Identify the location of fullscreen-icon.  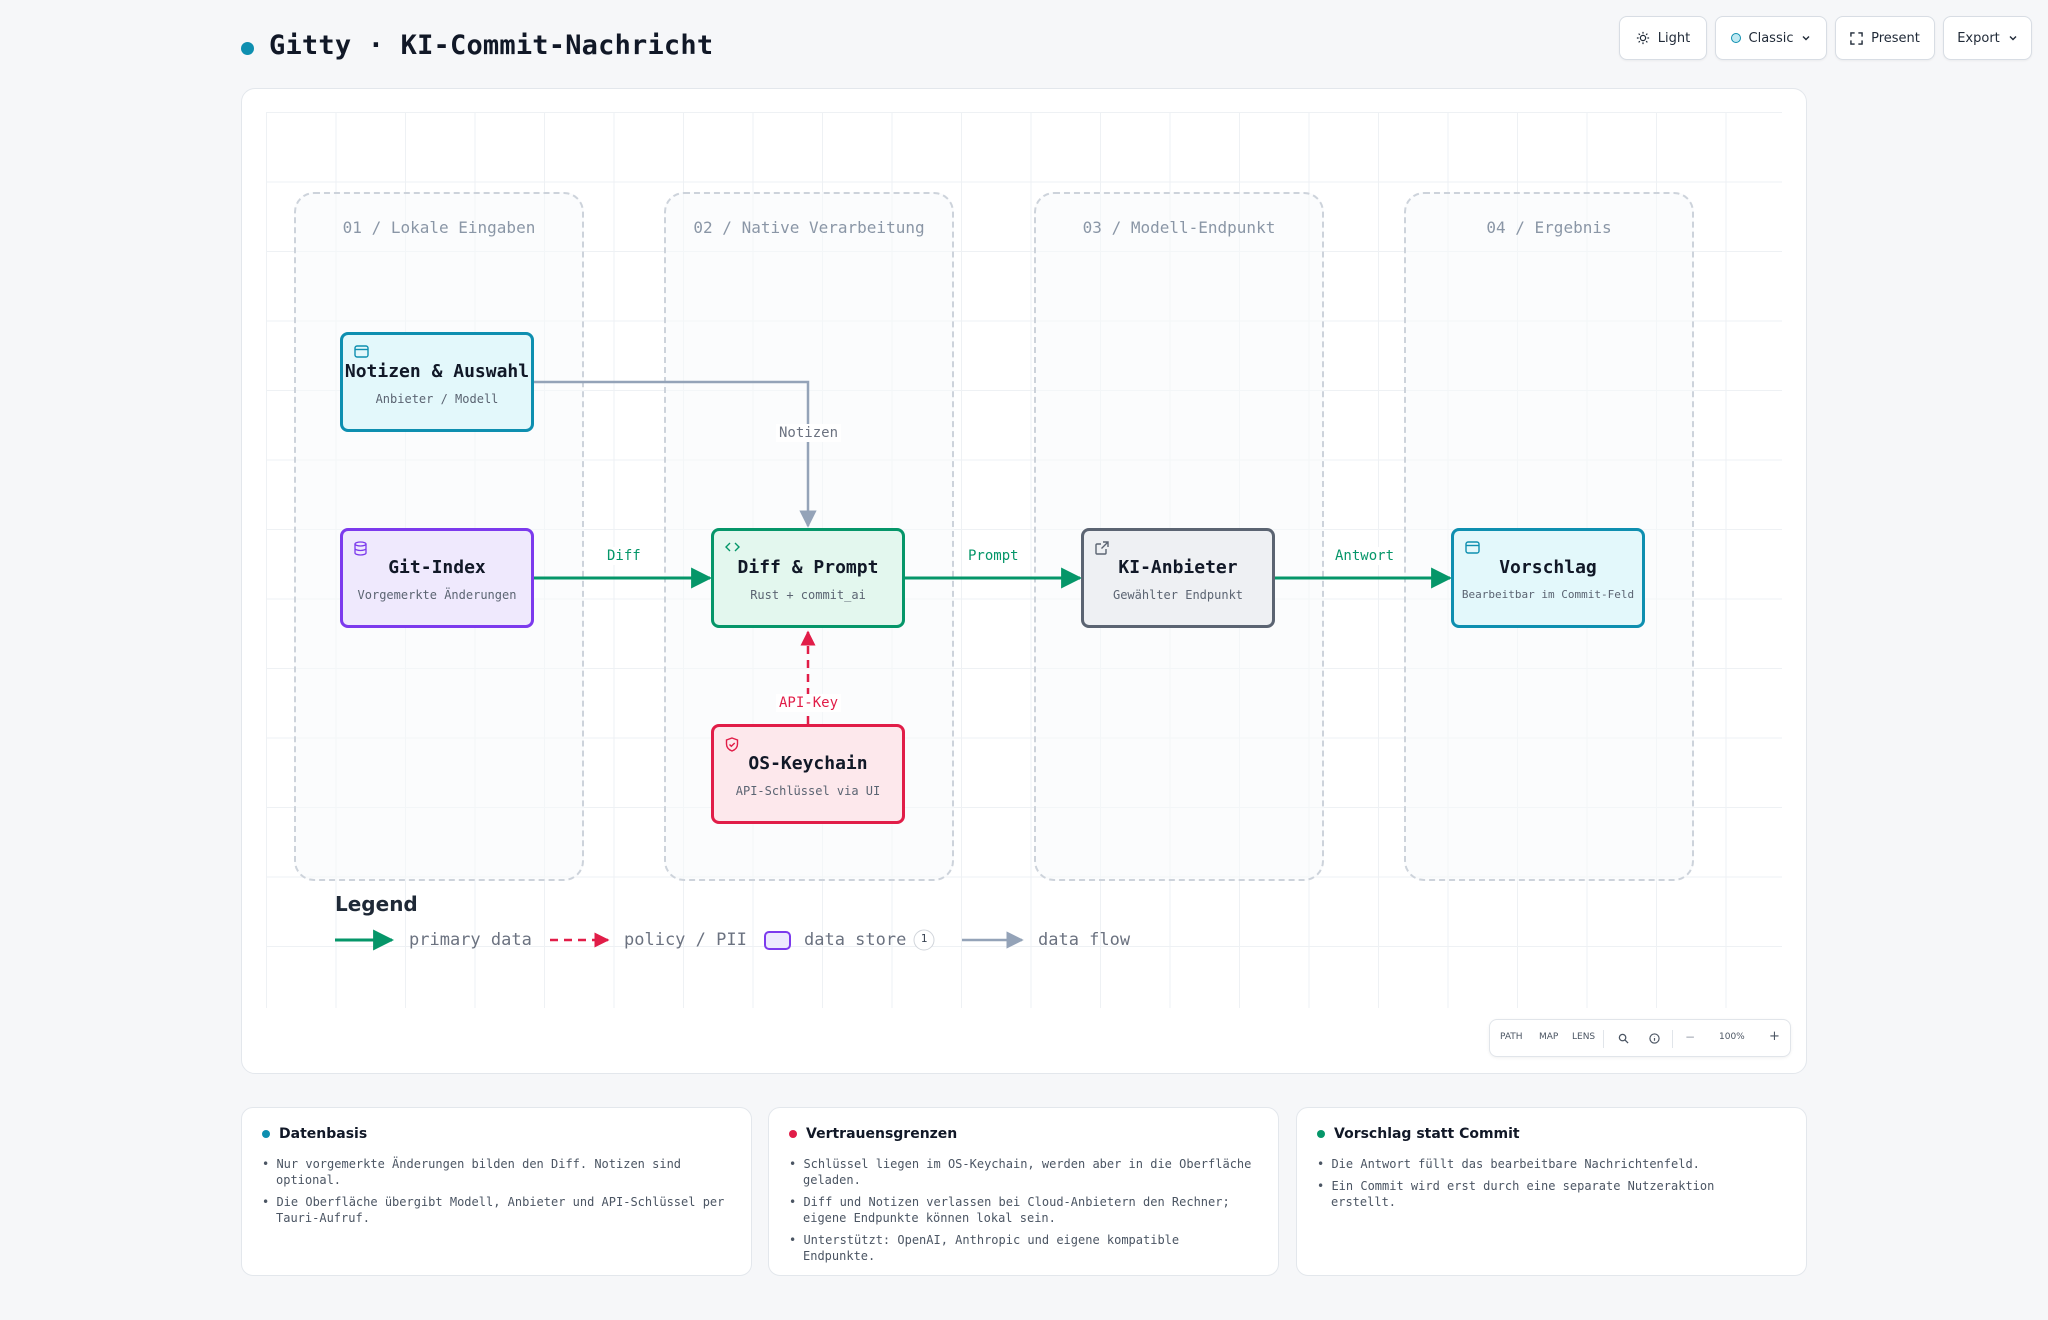
(1856, 38).